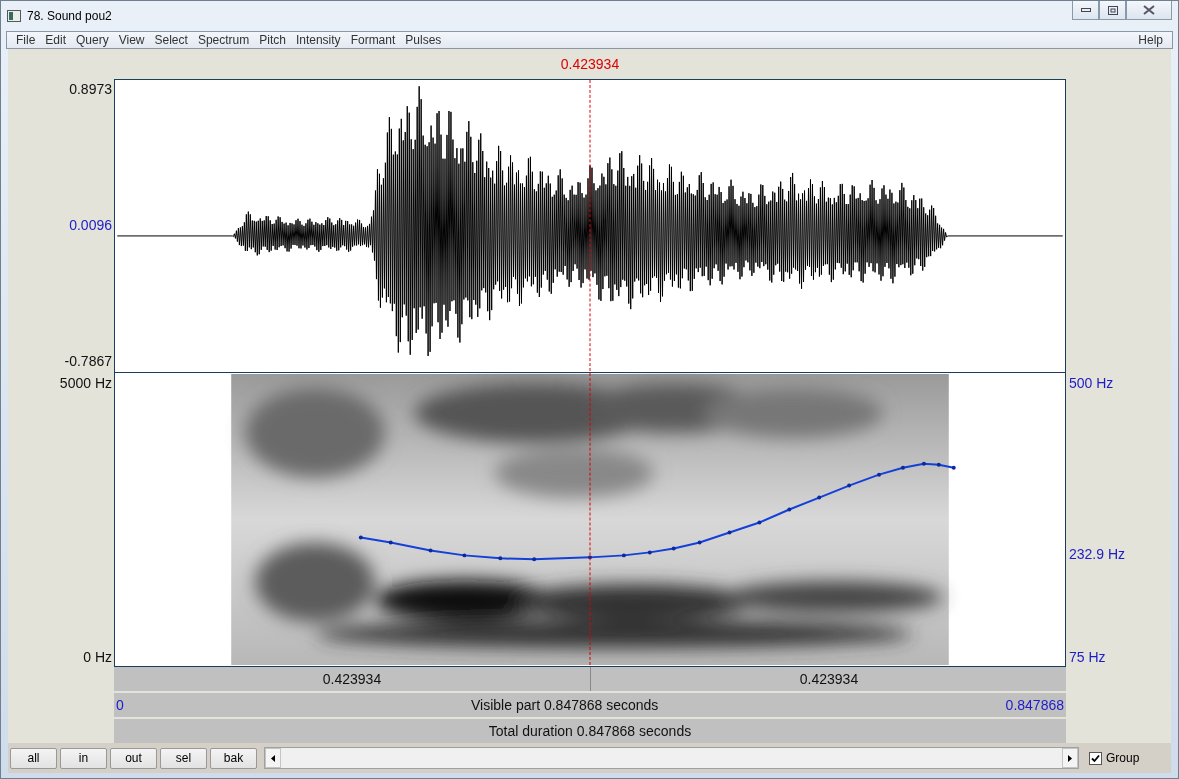 Image resolution: width=1179 pixels, height=779 pixels. I want to click on zoom-button: all, so click(33, 758).